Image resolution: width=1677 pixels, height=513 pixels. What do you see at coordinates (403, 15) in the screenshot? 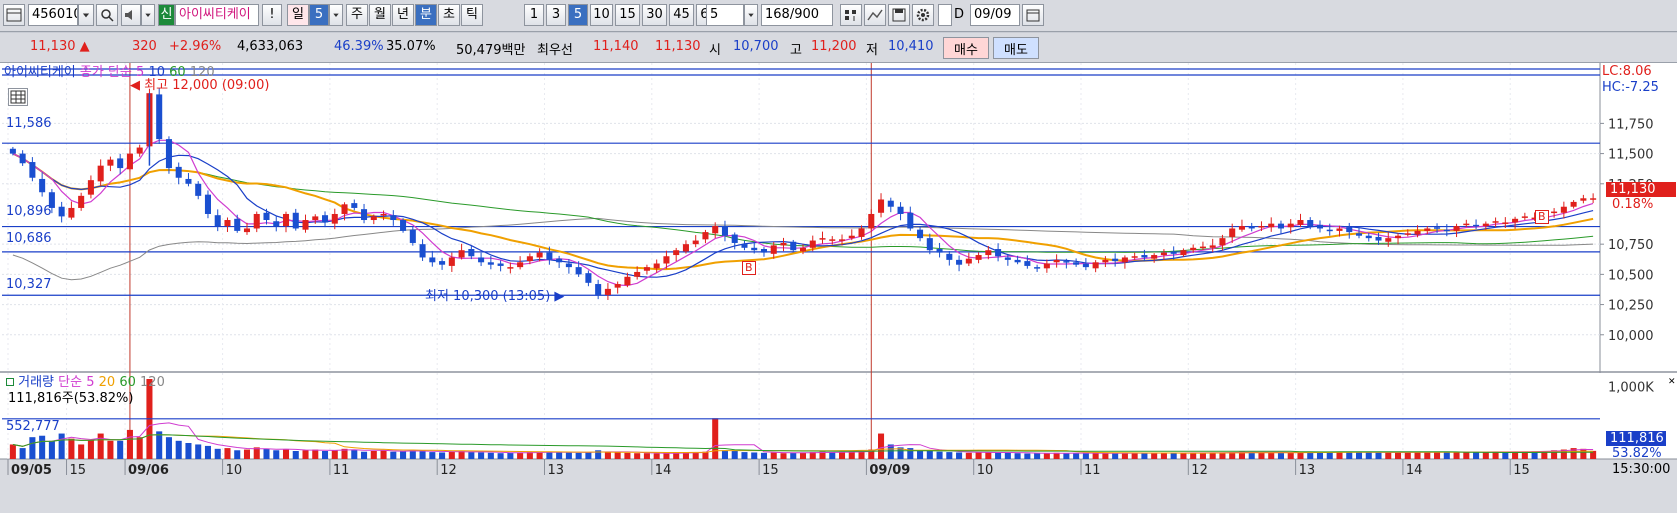
I see `period-year-button: 년` at bounding box center [403, 15].